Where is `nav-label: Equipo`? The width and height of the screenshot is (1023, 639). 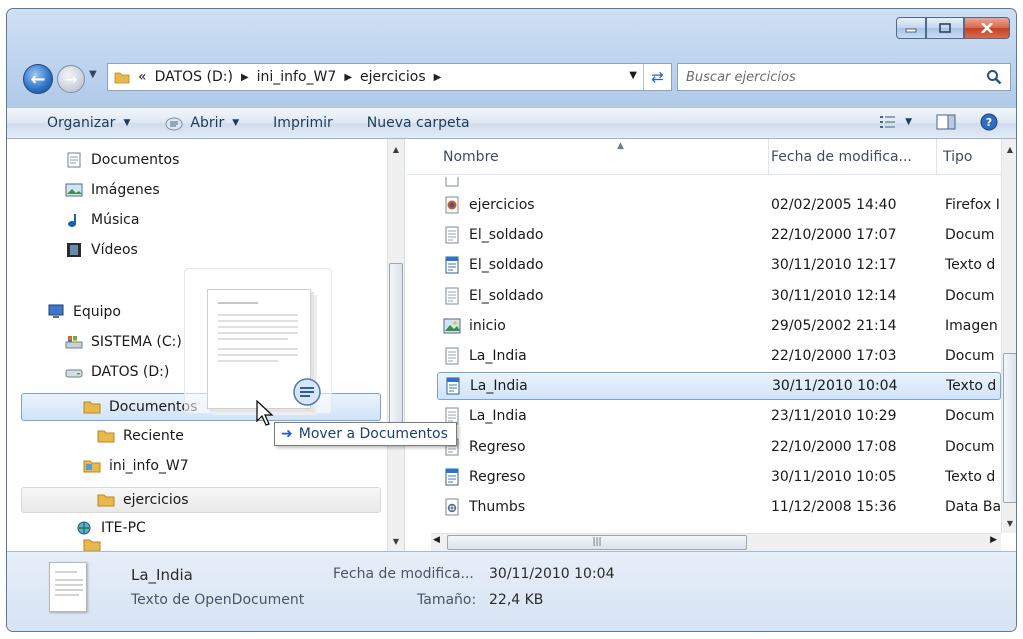 nav-label: Equipo is located at coordinates (97, 312).